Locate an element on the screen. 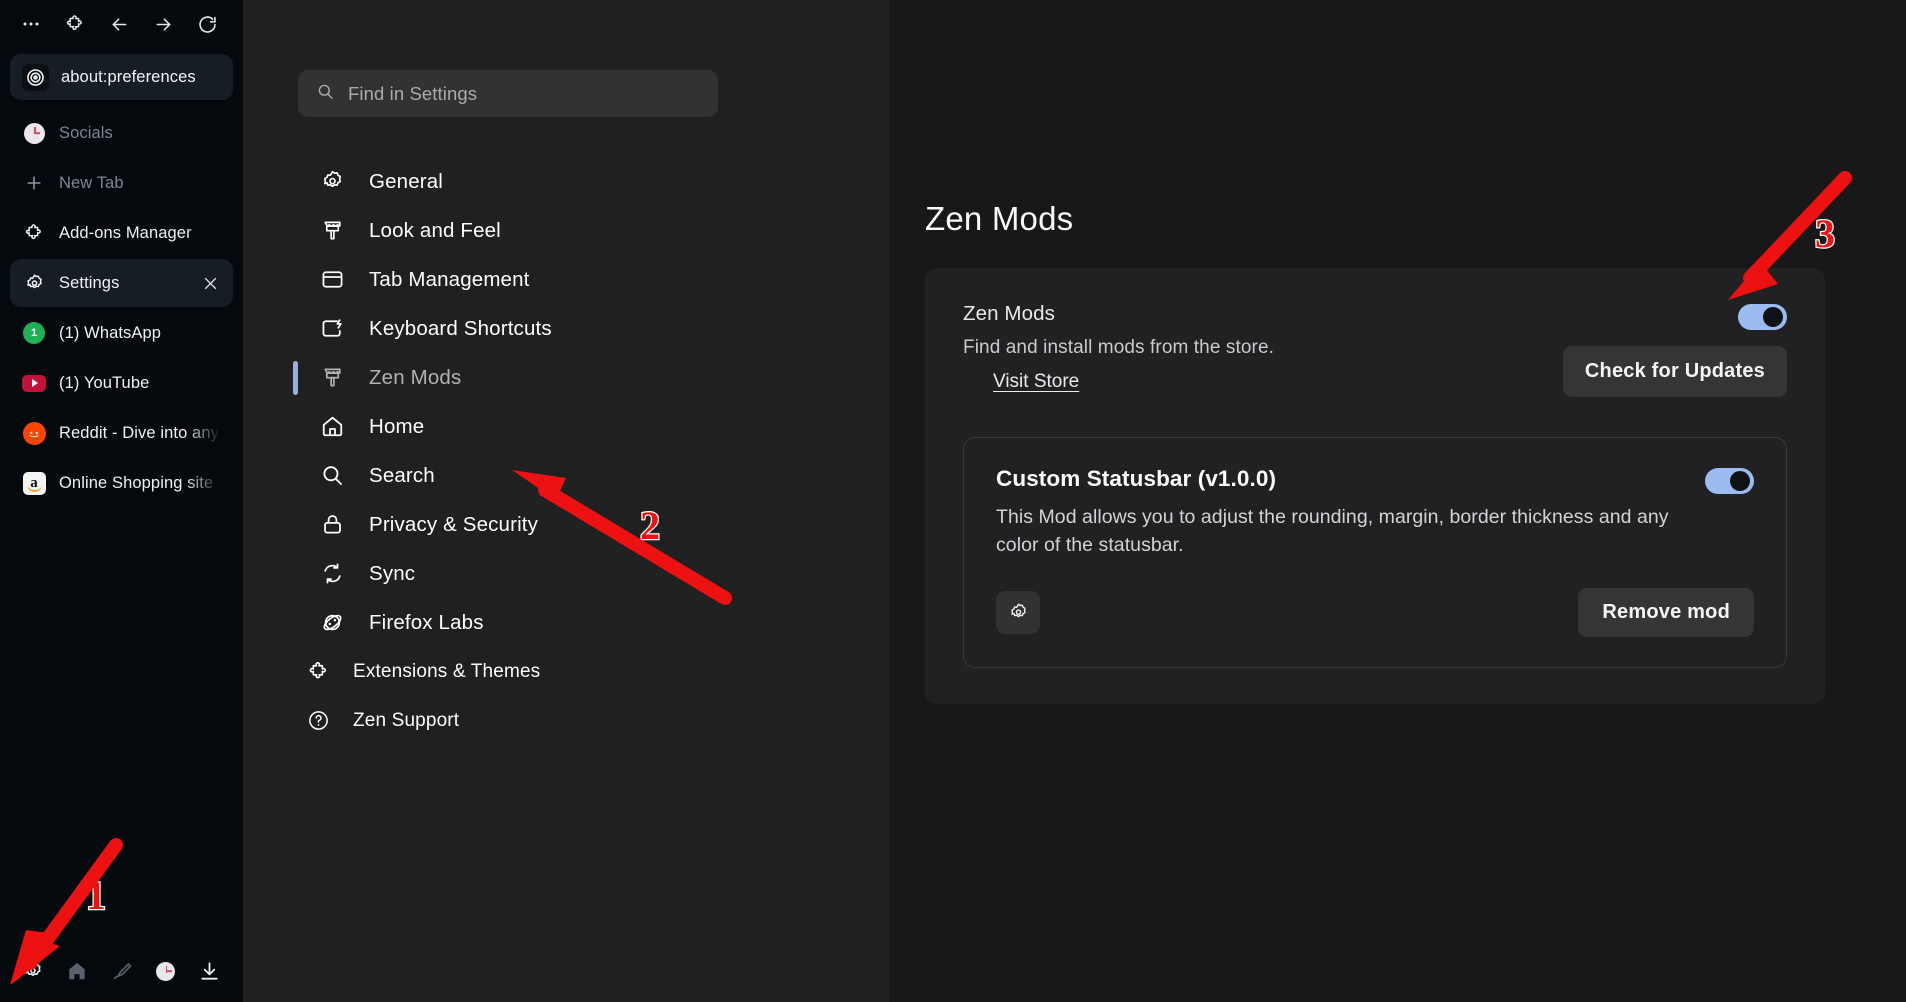  sidebar-bottom-bar is located at coordinates (121, 974).